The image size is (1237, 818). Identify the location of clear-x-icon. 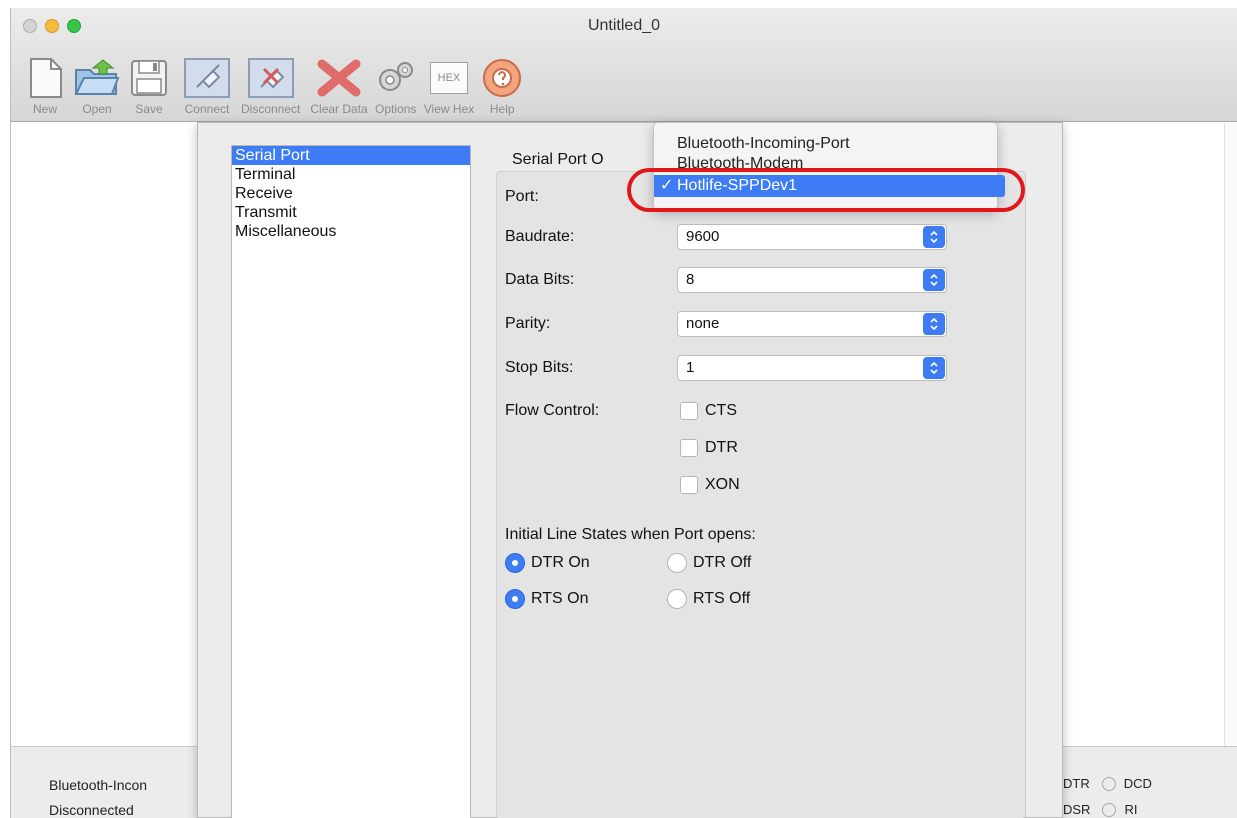
(339, 78).